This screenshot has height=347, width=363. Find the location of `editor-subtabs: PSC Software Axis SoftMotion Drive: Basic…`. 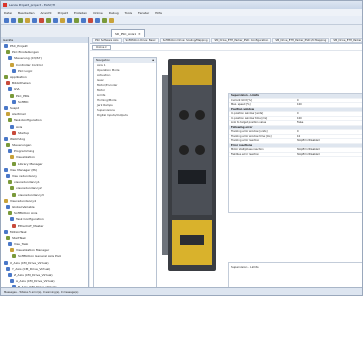

editor-subtabs: PSC Software Axis SoftMotion Drive: Basic… is located at coordinates (226, 40).